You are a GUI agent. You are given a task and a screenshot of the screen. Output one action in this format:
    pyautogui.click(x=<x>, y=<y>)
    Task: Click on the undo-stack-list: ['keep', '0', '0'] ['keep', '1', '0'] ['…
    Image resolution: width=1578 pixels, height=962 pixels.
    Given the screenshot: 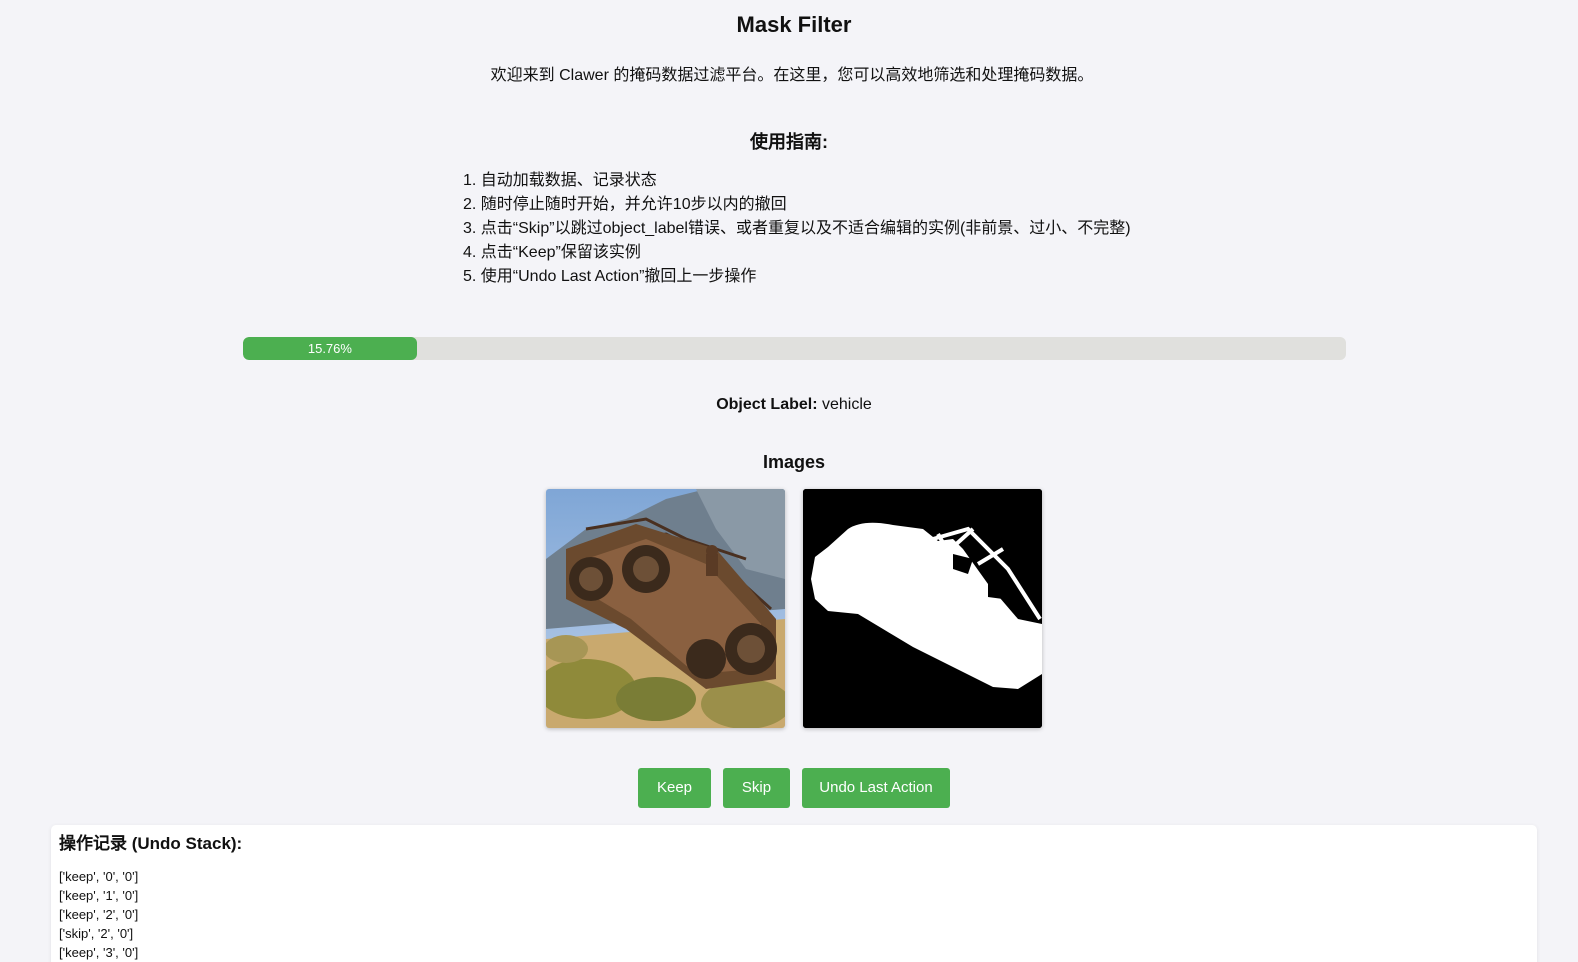 What is the action you would take?
    pyautogui.click(x=98, y=914)
    